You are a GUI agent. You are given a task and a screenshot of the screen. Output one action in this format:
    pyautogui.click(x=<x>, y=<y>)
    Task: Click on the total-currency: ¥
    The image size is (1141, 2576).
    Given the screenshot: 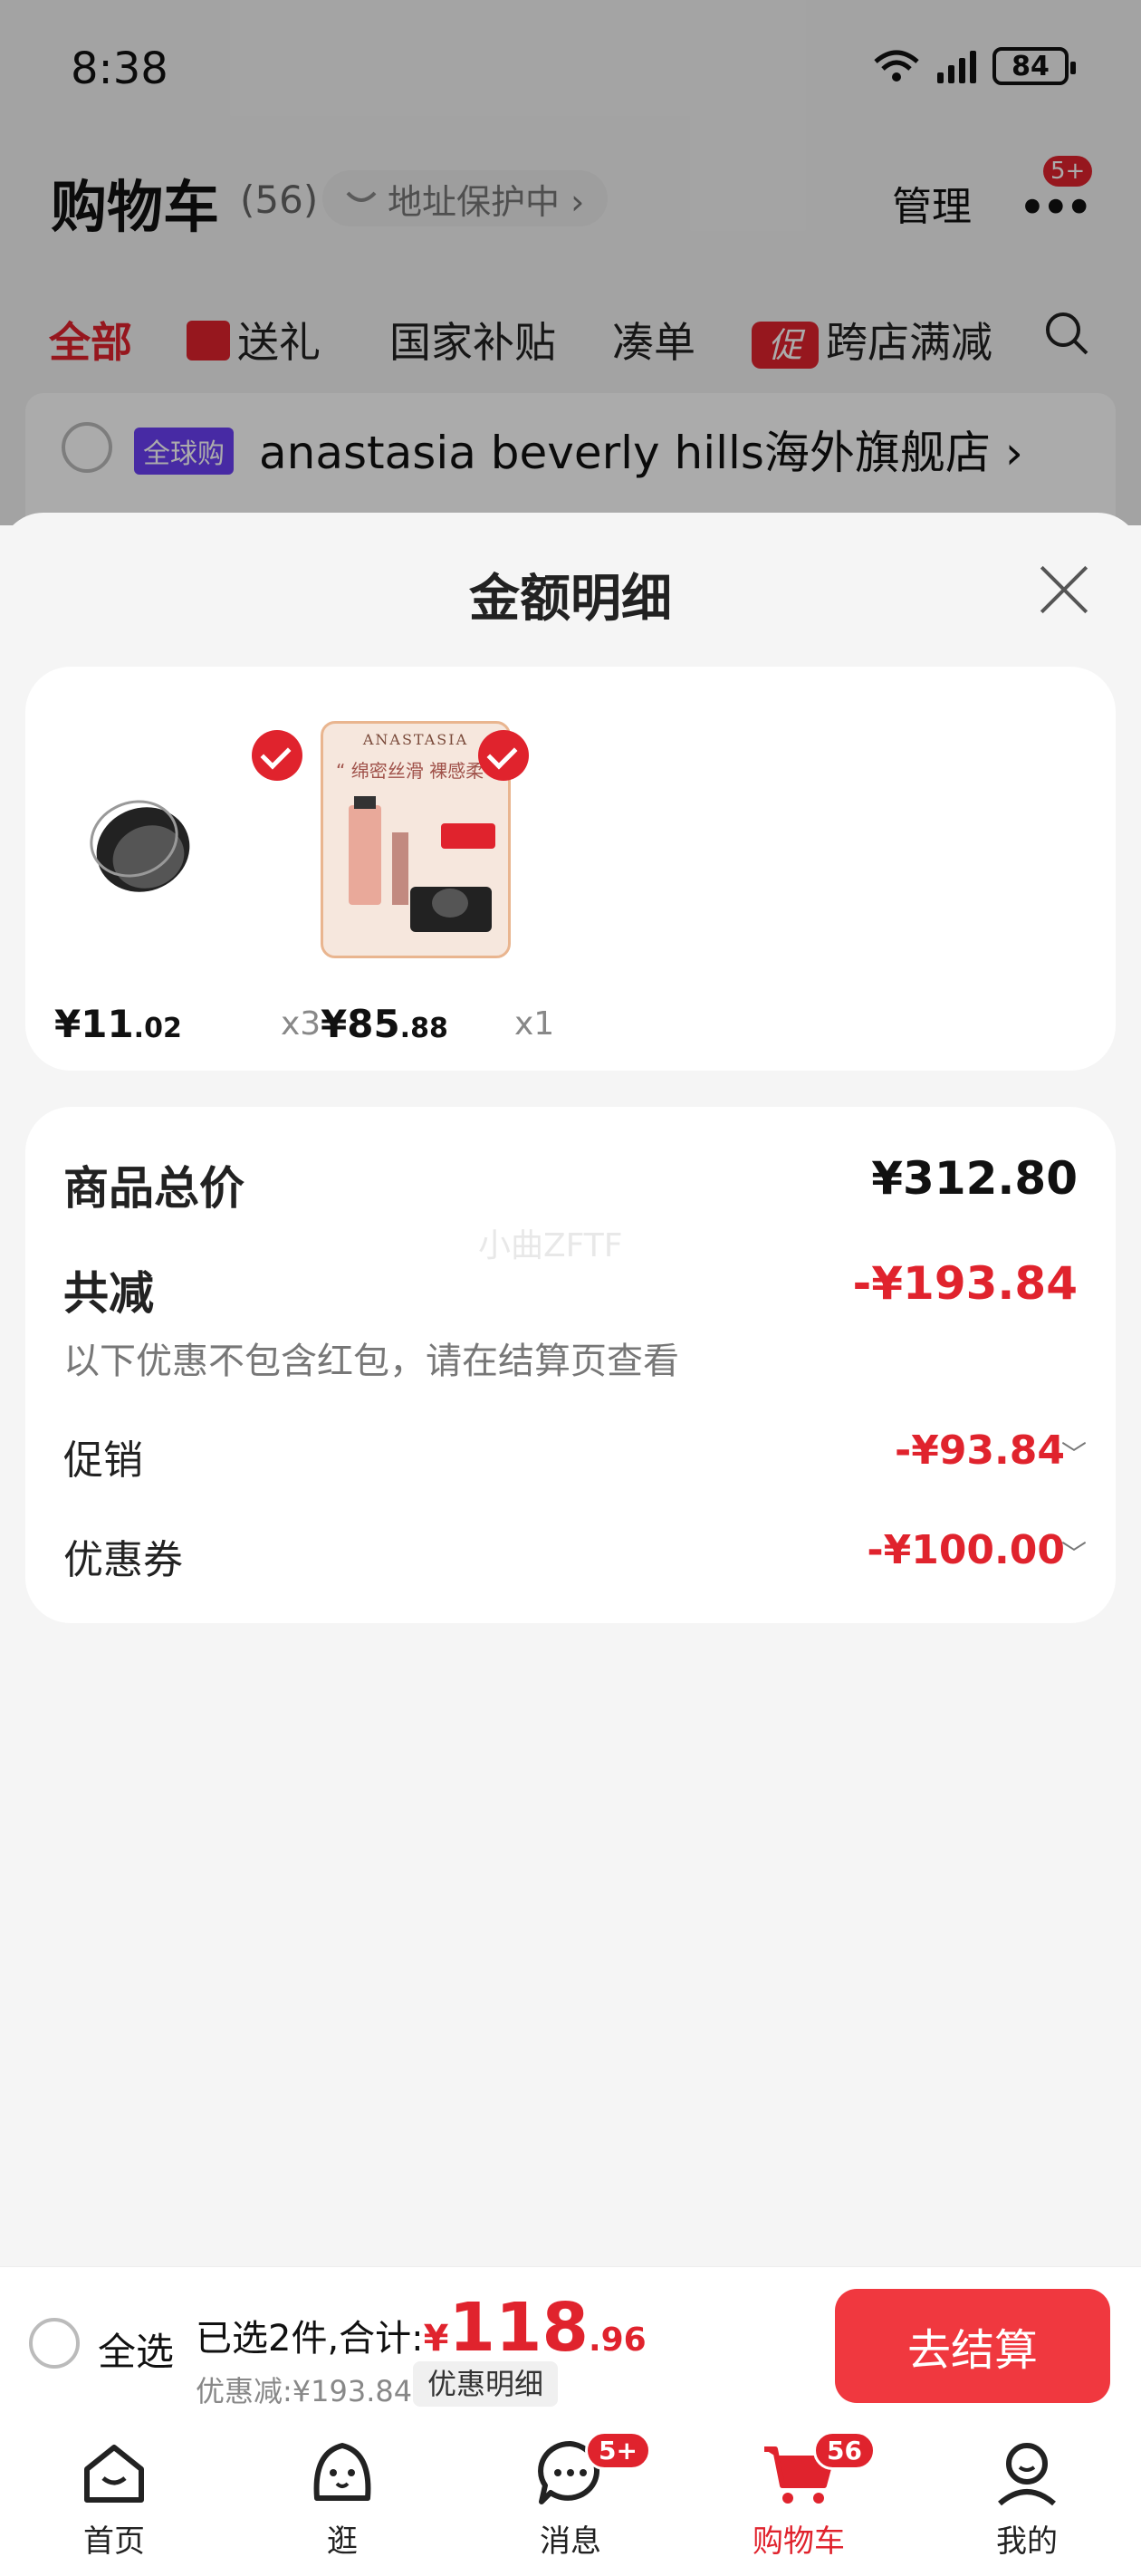 What is the action you would take?
    pyautogui.click(x=436, y=2339)
    